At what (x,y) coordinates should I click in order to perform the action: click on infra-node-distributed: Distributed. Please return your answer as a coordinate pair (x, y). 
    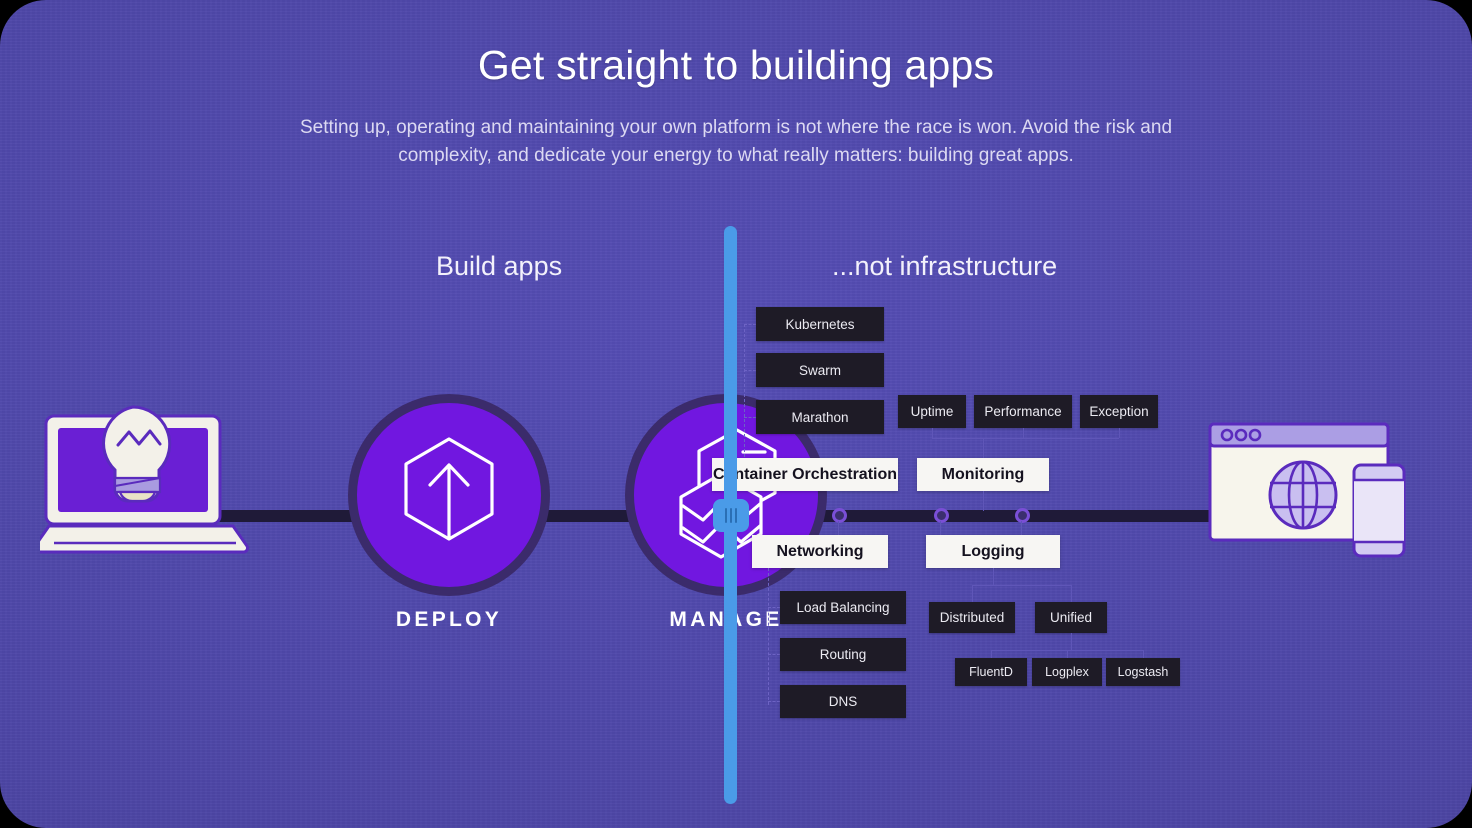
    Looking at the image, I should click on (972, 617).